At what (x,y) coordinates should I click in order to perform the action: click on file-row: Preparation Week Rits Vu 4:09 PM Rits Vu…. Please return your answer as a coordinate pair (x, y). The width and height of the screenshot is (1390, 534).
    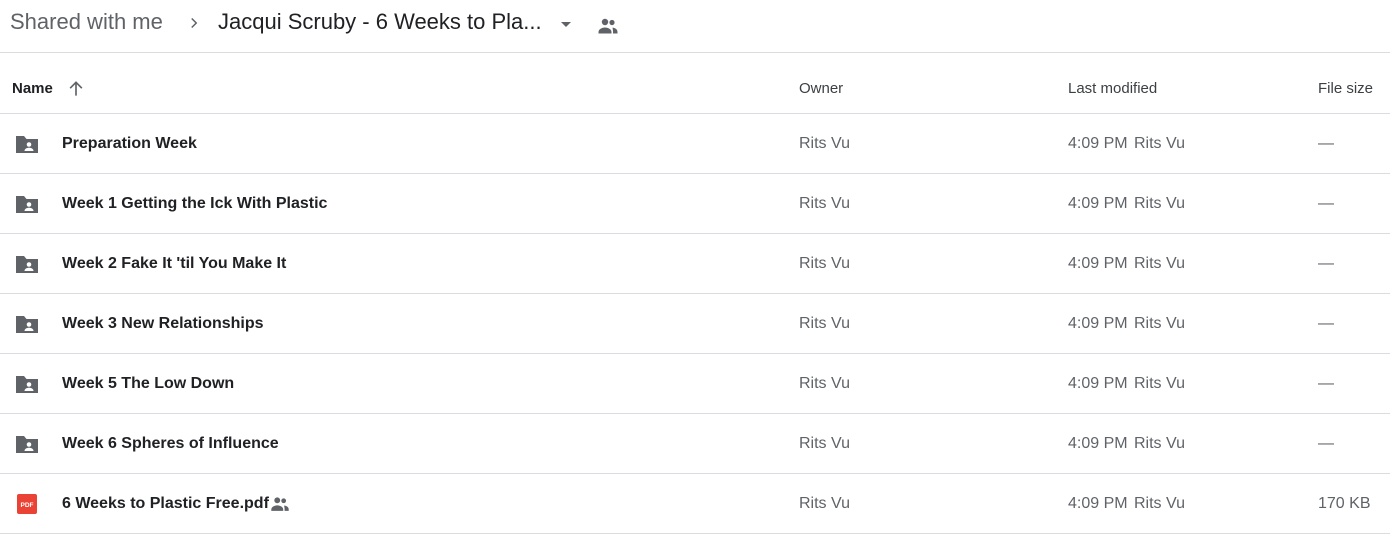
    Looking at the image, I should click on (695, 144).